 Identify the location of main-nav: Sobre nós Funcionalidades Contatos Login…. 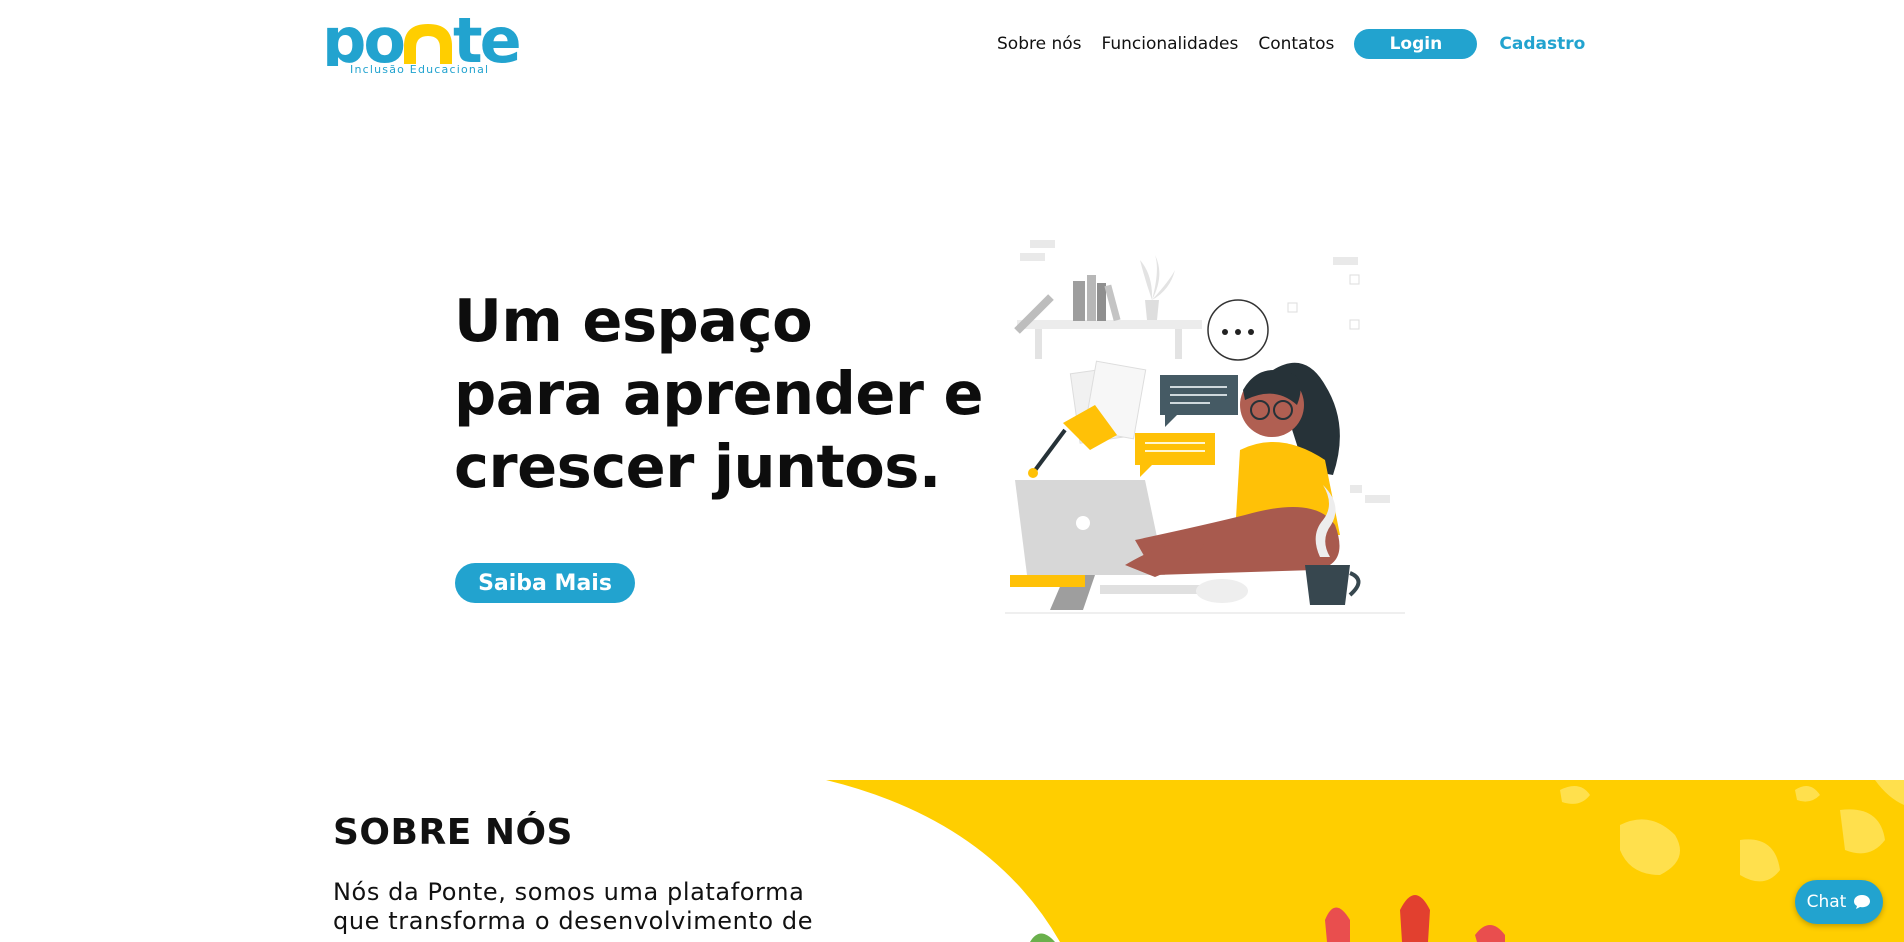
(1291, 44).